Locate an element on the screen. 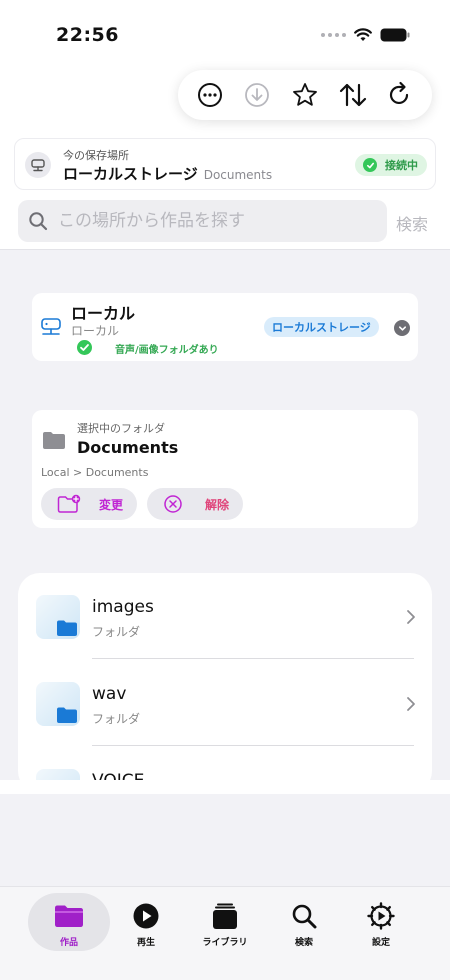 The width and height of the screenshot is (450, 980). folder-card-name: Documents is located at coordinates (128, 447).